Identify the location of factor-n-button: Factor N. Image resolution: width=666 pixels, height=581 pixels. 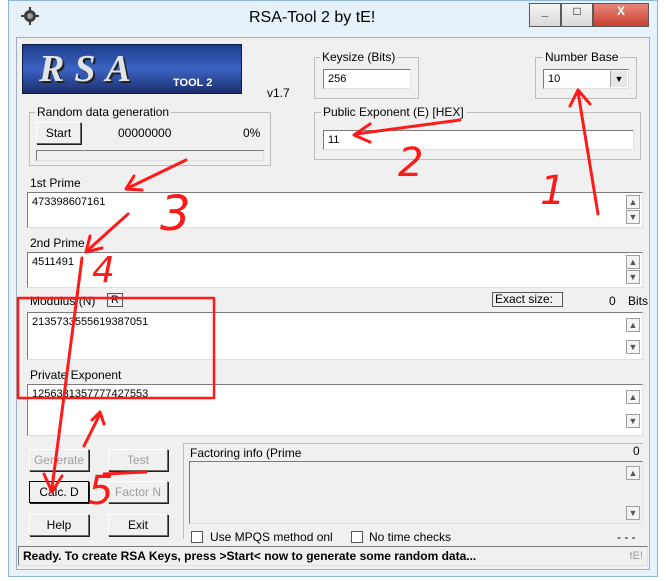
(138, 492).